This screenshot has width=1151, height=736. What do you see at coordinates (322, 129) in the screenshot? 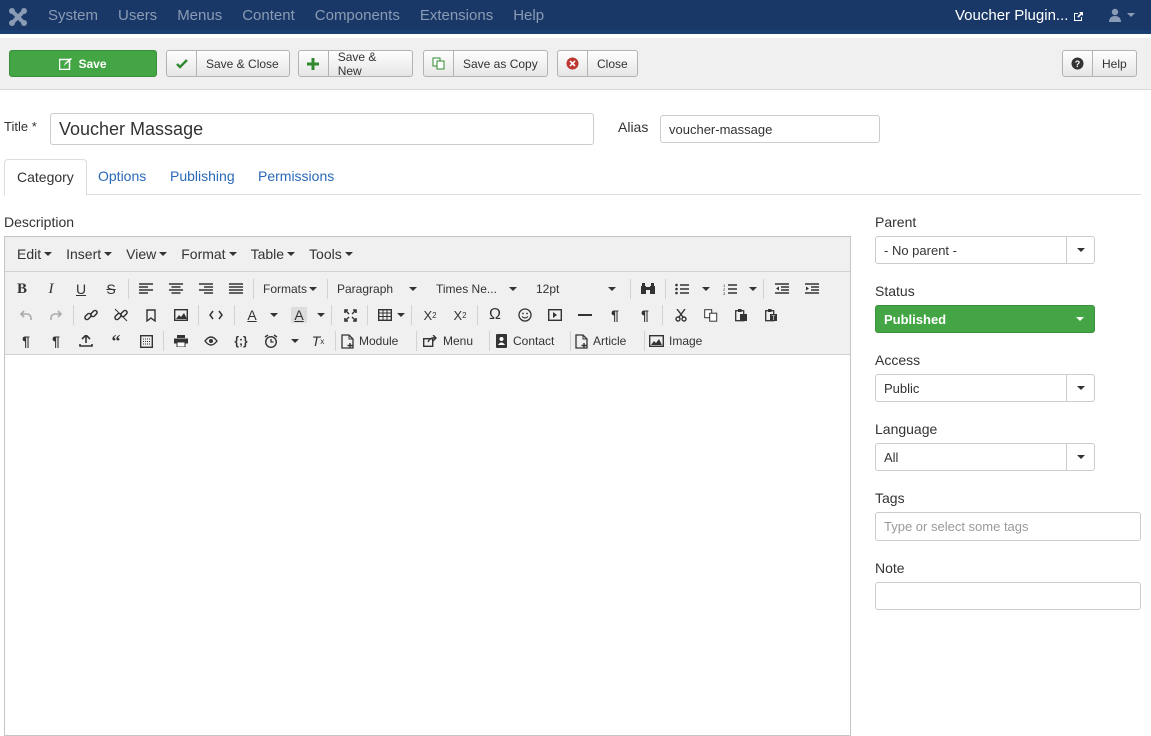
I see `title-input: Voucher Massage` at bounding box center [322, 129].